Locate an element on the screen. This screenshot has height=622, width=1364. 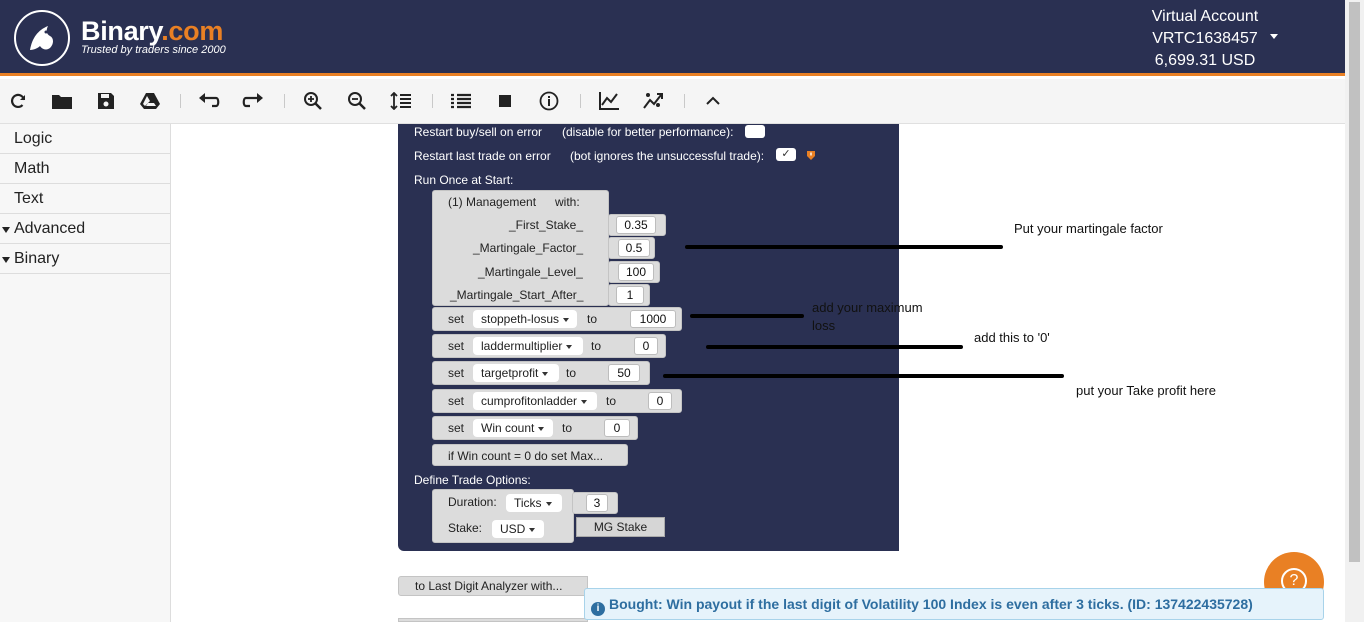
annotation-martingale: Put your martingale factor is located at coordinates (1088, 228).